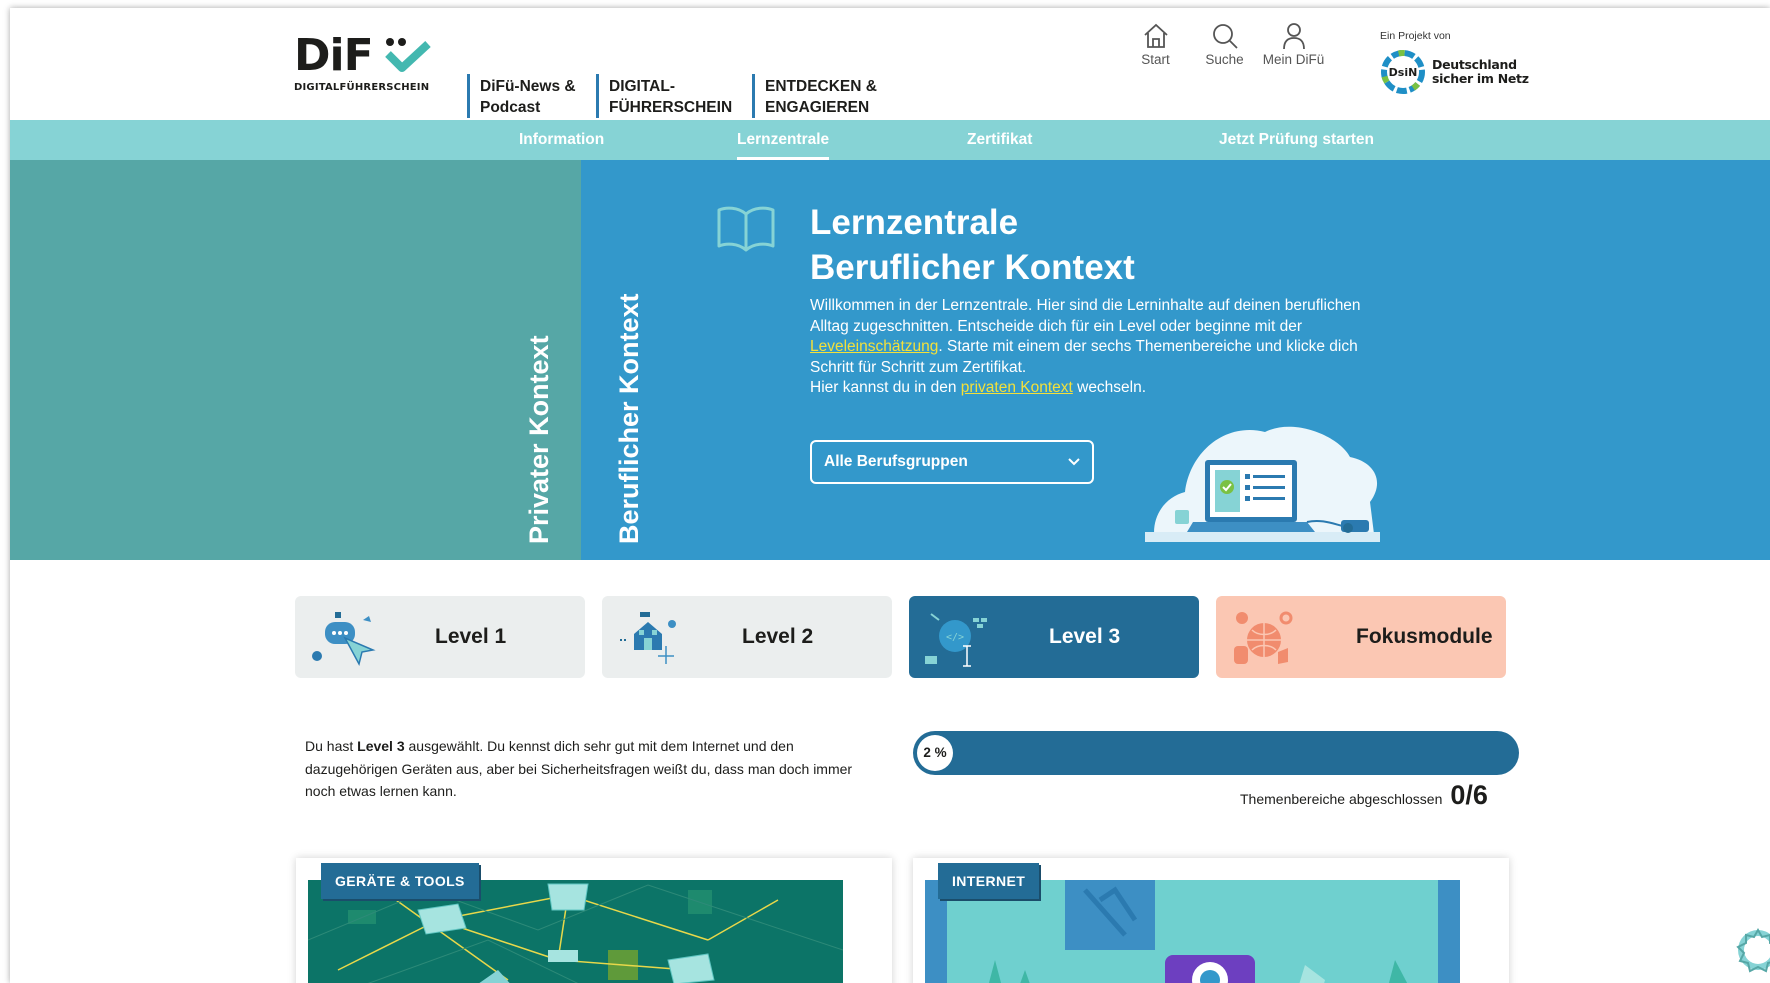 This screenshot has width=1770, height=983. Describe the element at coordinates (822, 96) in the screenshot. I see `main-nav-entdecken: ENTDECKEN & ENGAGIEREN` at that location.